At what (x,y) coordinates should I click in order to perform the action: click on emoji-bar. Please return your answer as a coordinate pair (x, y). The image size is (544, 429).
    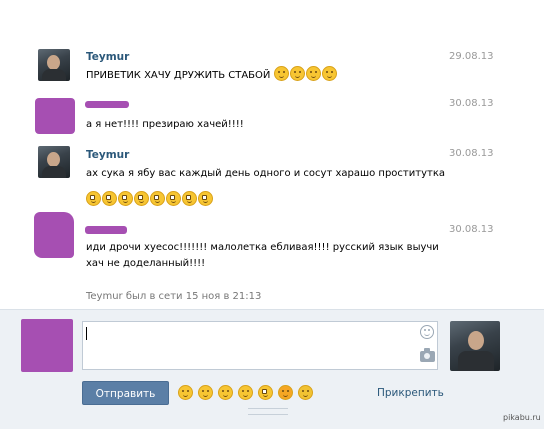
    Looking at the image, I should click on (246, 392).